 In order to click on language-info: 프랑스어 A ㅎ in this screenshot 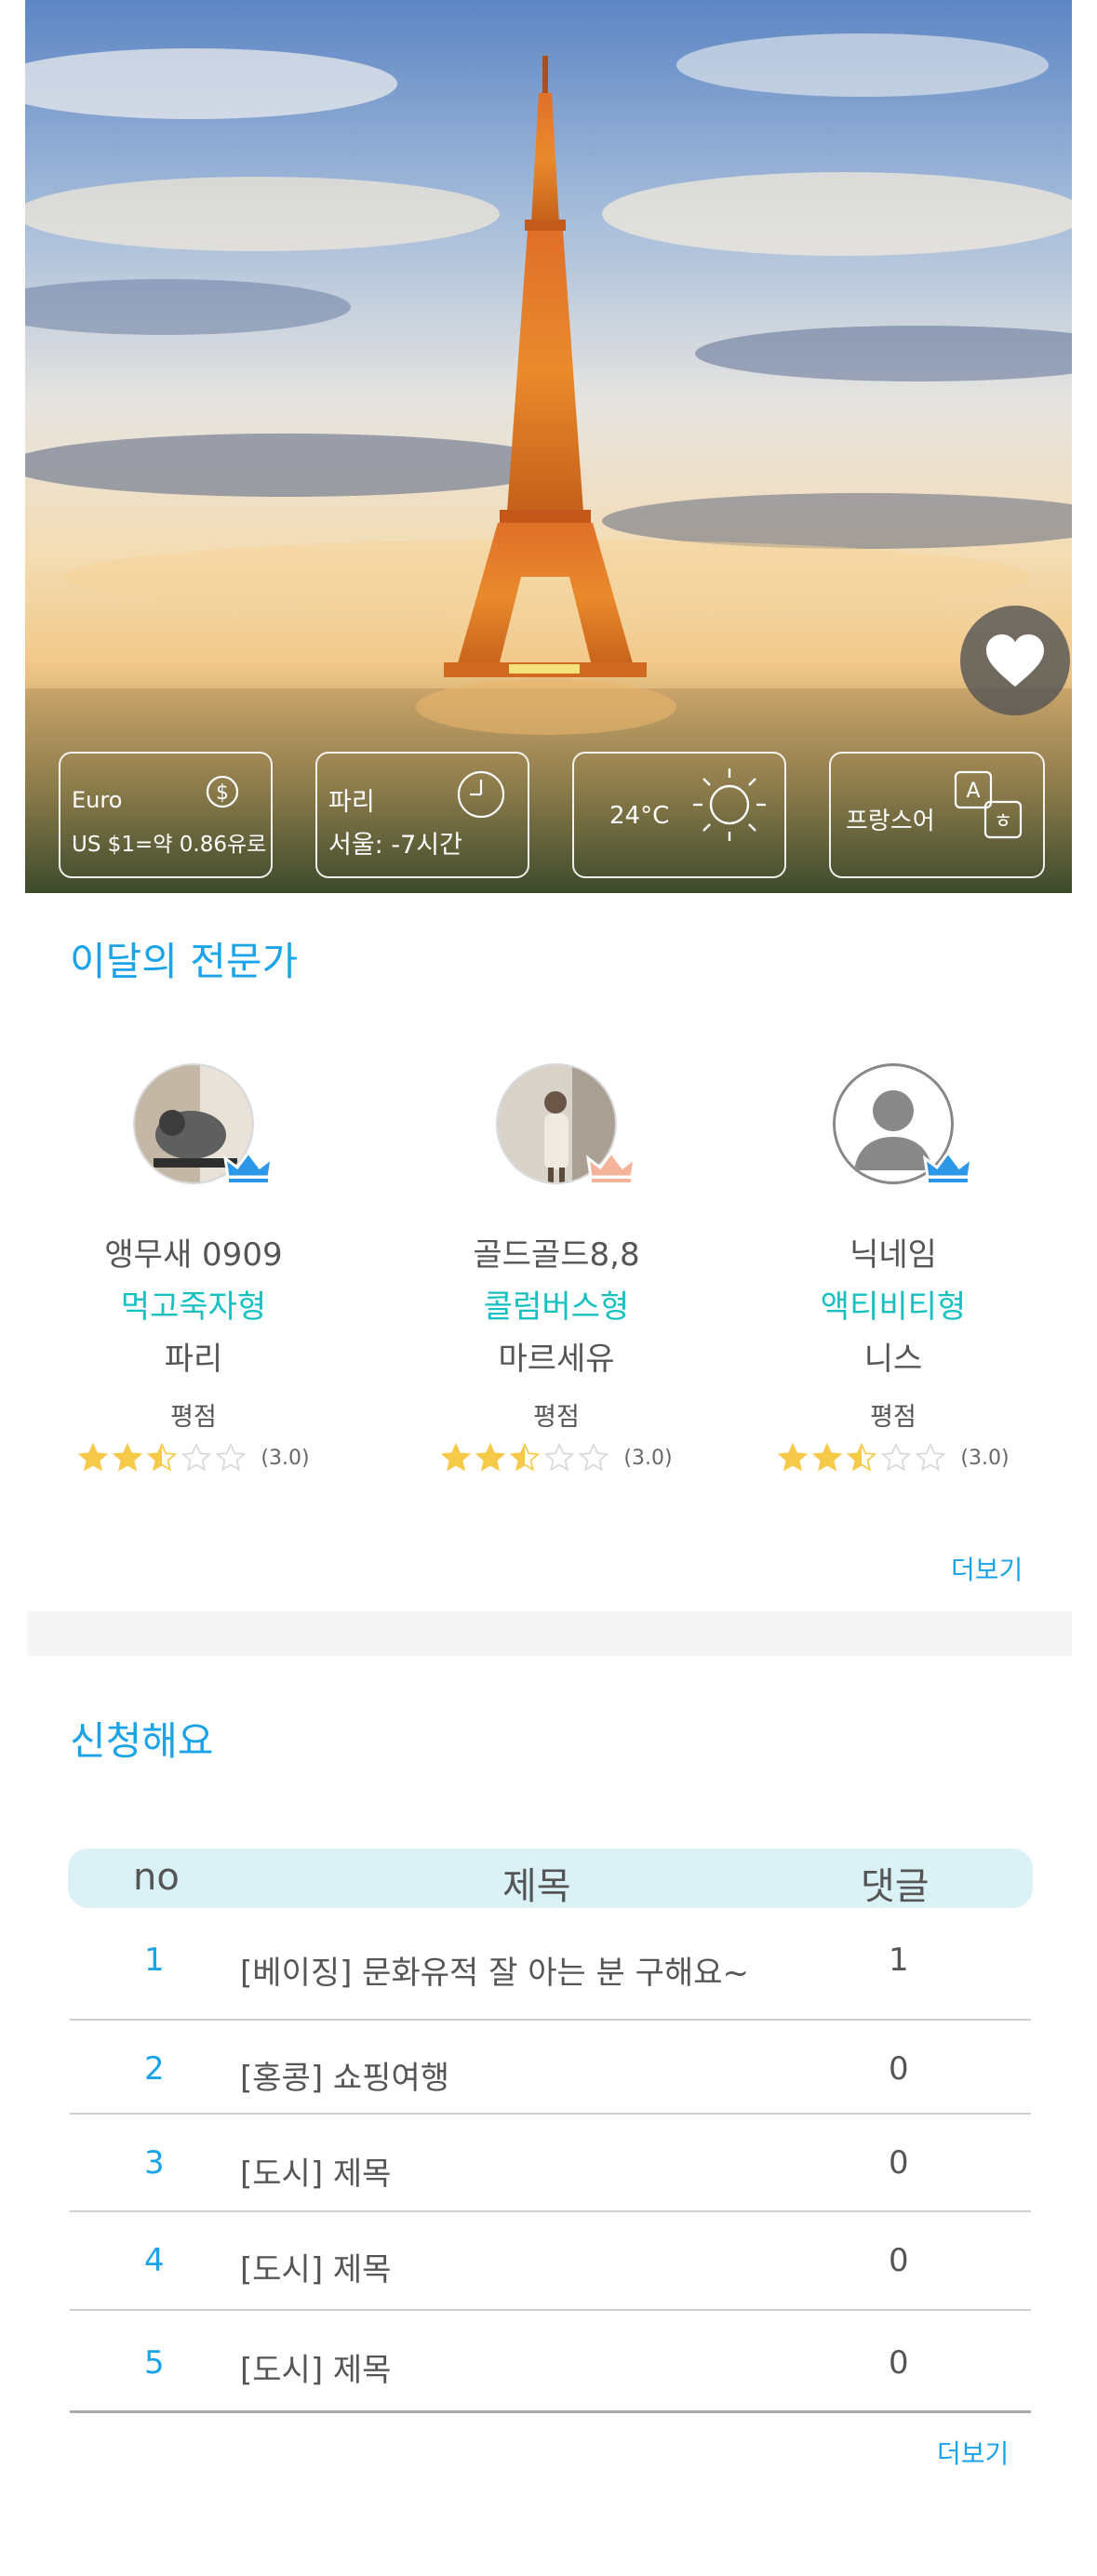, I will do `click(937, 815)`.